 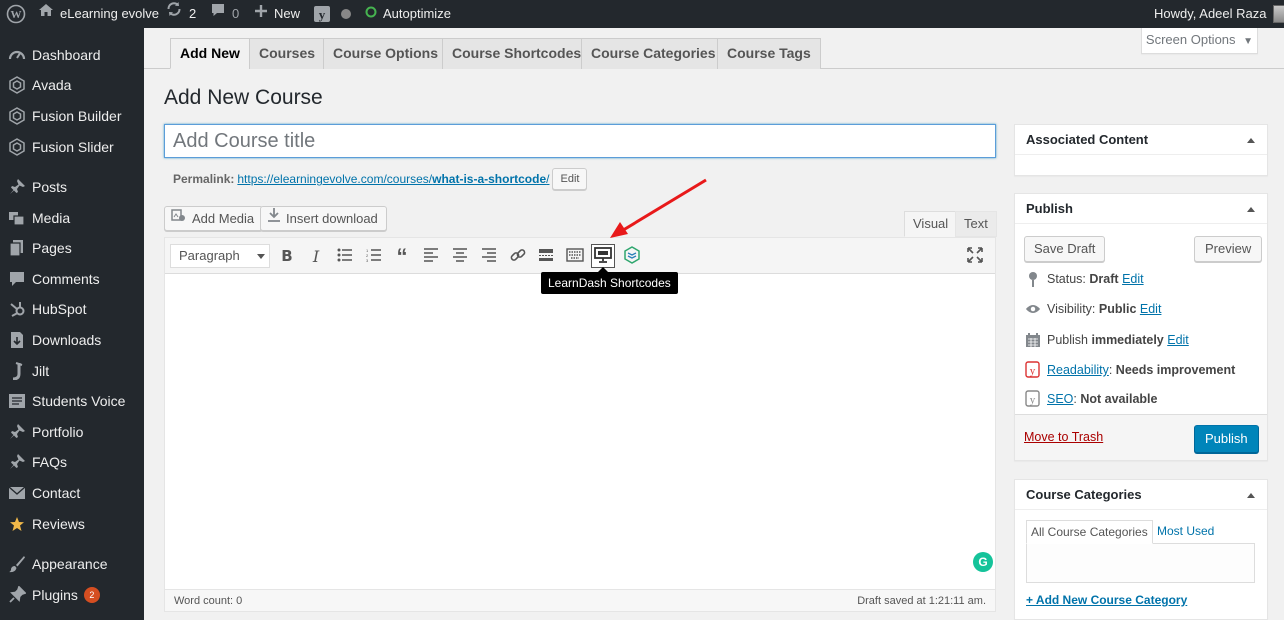 What do you see at coordinates (193, 13) in the screenshot?
I see `updates-count: 2` at bounding box center [193, 13].